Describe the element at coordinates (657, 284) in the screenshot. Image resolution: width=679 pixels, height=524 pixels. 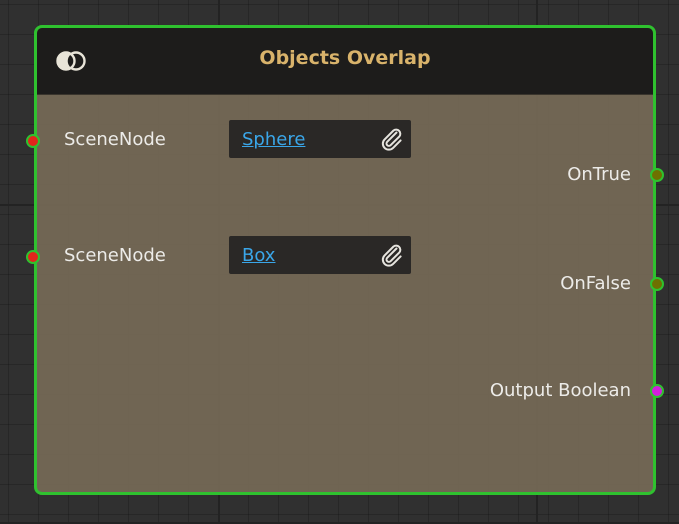
I see `output-port-onfalse` at that location.